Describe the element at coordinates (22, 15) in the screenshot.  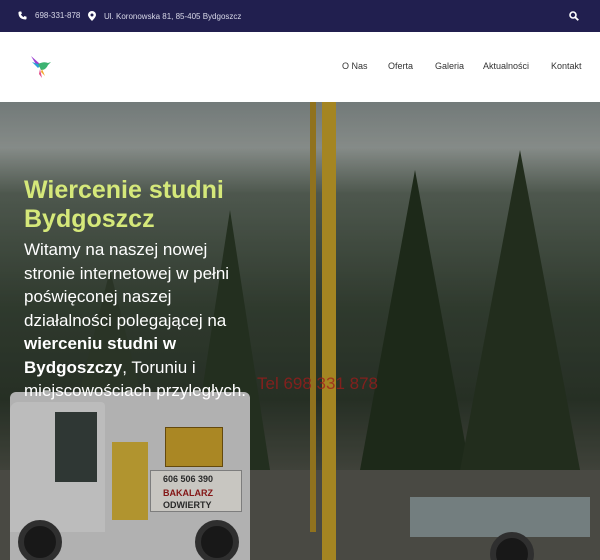
I see `phone-icon` at that location.